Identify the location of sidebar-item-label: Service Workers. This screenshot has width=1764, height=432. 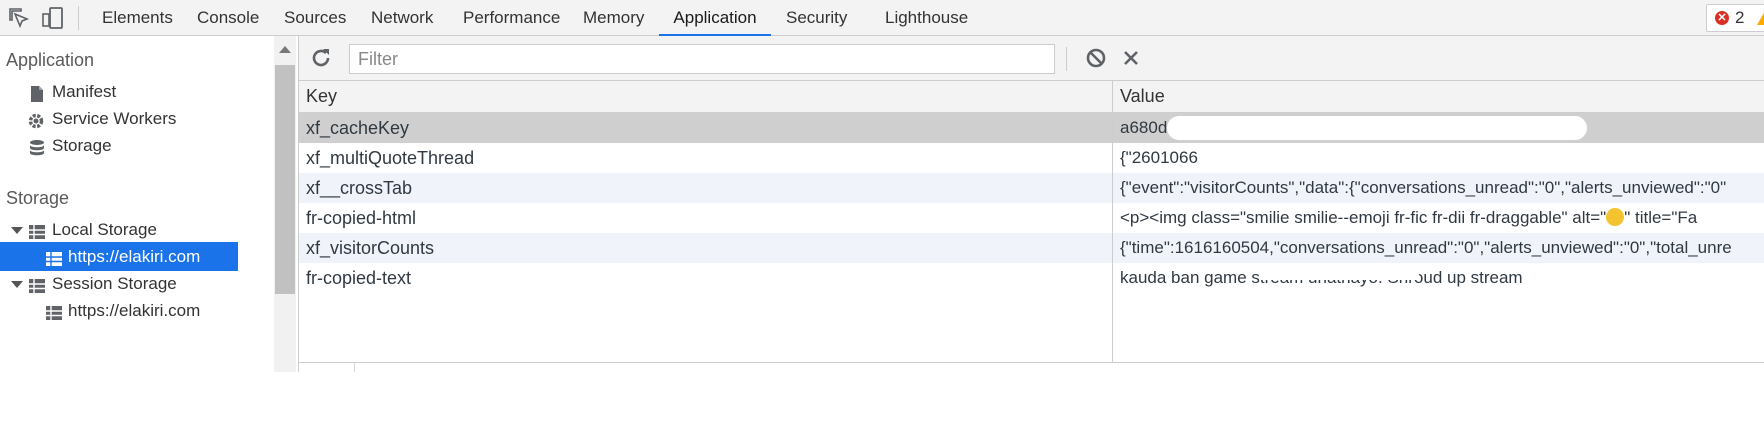
(114, 118).